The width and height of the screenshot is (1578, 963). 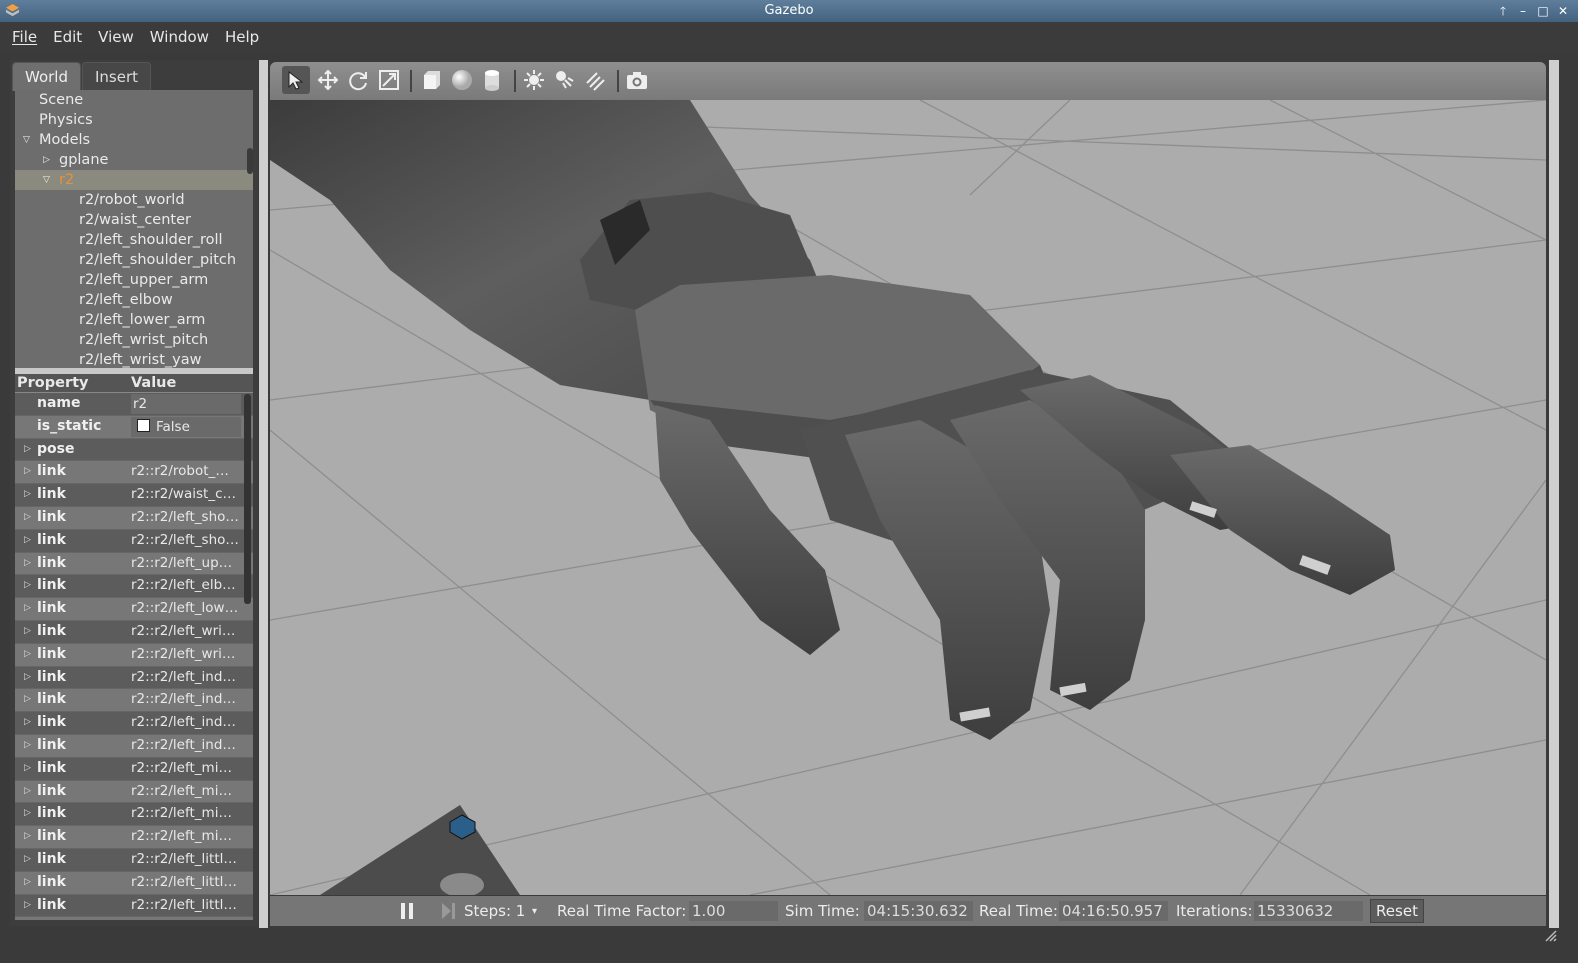 What do you see at coordinates (134, 587) in the screenshot?
I see `property-row: ▷ link r2::r2/left_elbow` at bounding box center [134, 587].